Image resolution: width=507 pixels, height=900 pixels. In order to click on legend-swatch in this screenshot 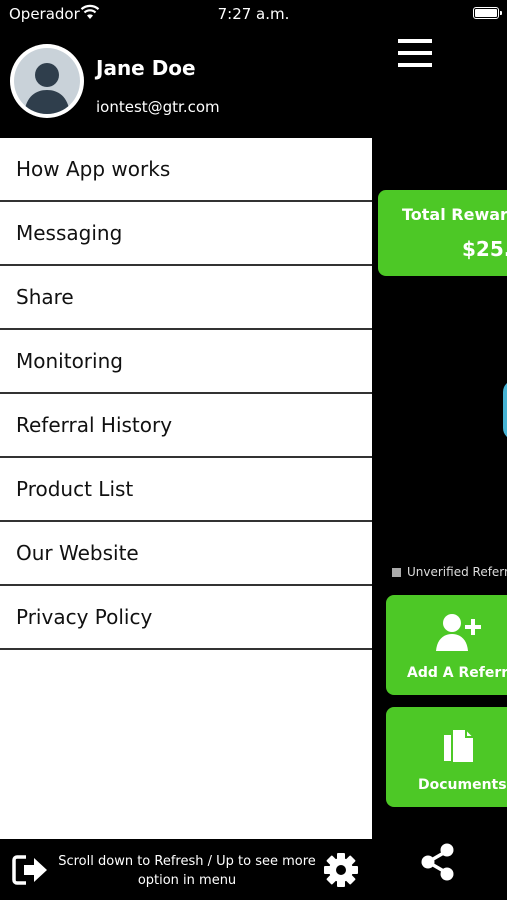, I will do `click(396, 572)`.